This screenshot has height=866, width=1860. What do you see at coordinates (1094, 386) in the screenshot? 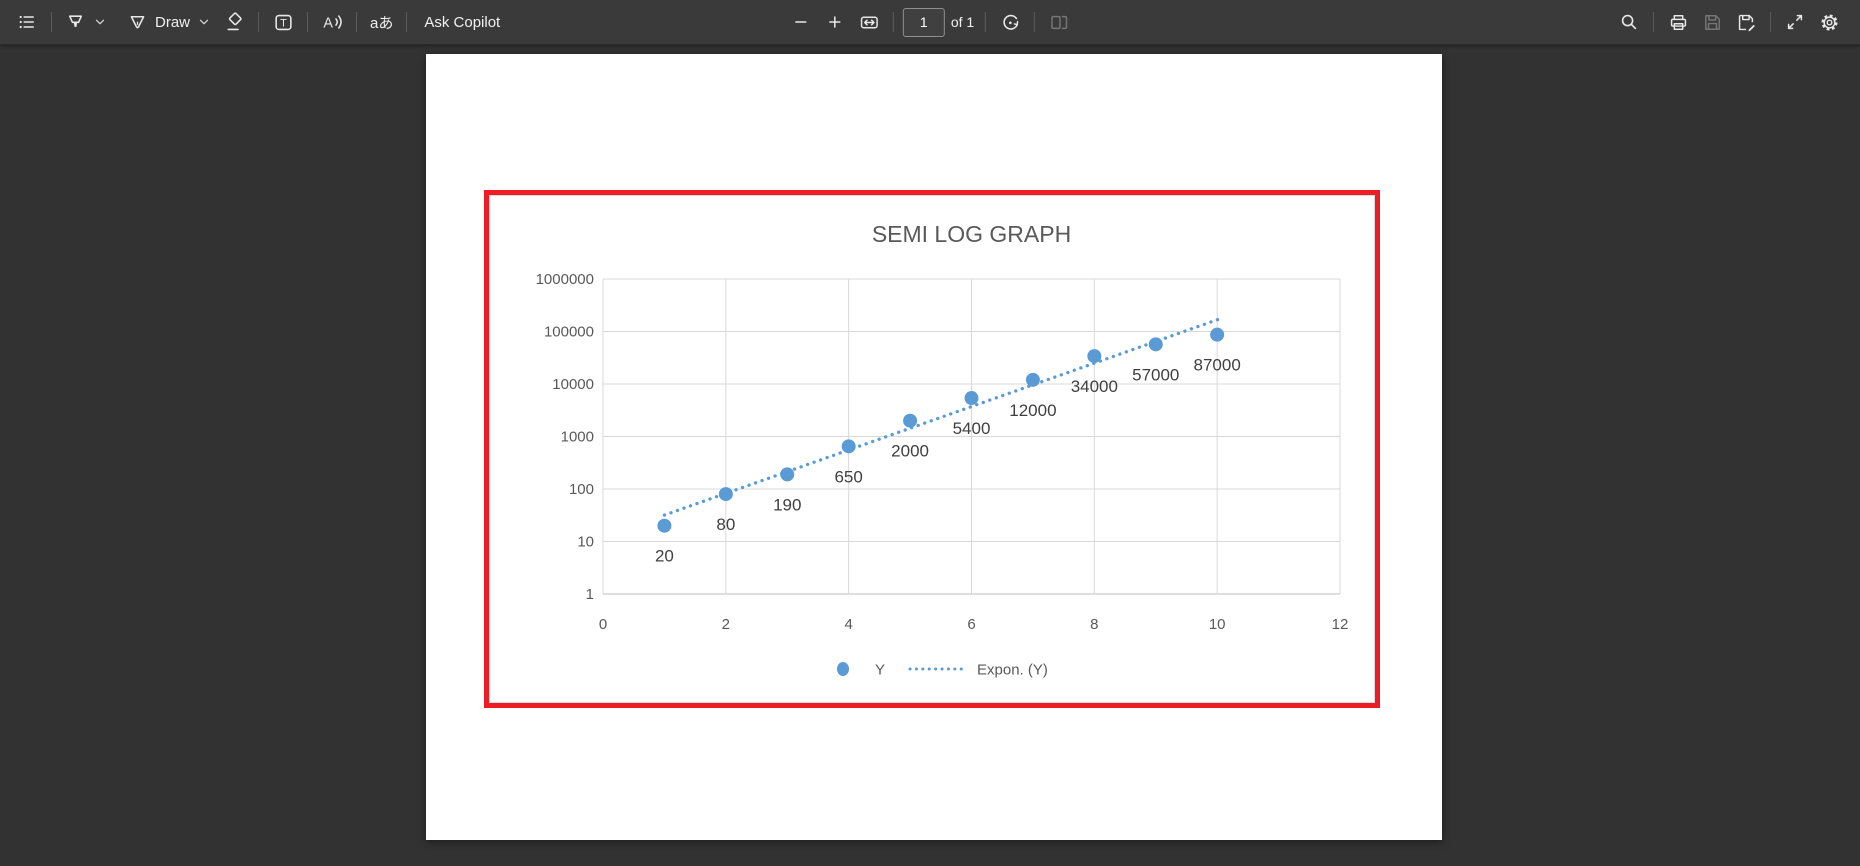
I see `data-point-label: 34000` at bounding box center [1094, 386].